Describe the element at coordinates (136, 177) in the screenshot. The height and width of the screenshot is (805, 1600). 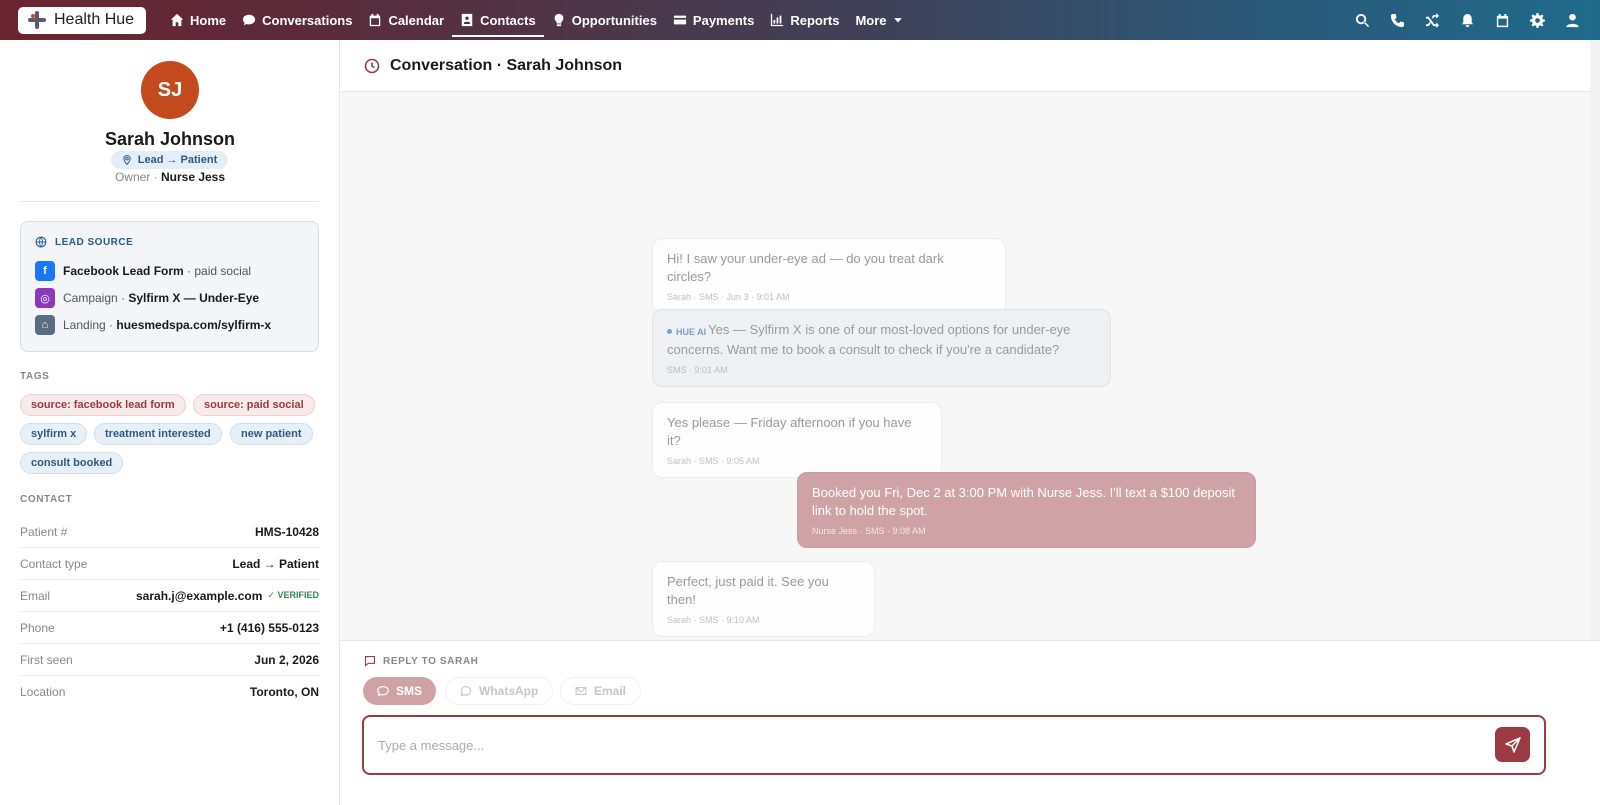
I see `owner-label: Owner ·` at that location.